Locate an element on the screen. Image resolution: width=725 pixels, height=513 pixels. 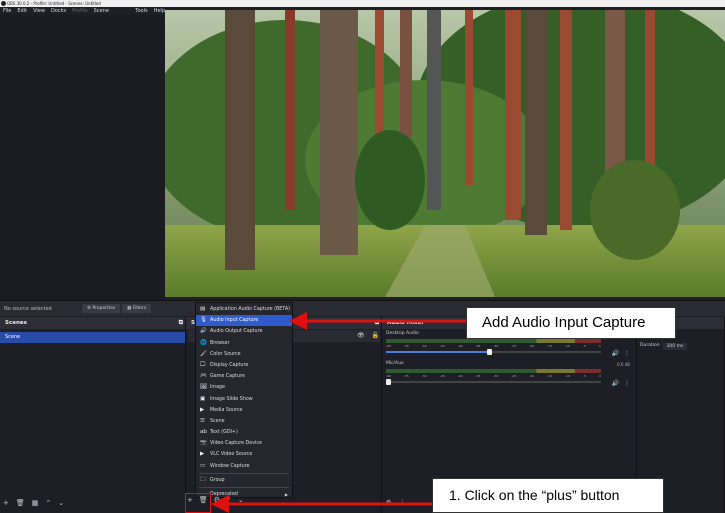
menu-docks: Docks is located at coordinates (58, 11).